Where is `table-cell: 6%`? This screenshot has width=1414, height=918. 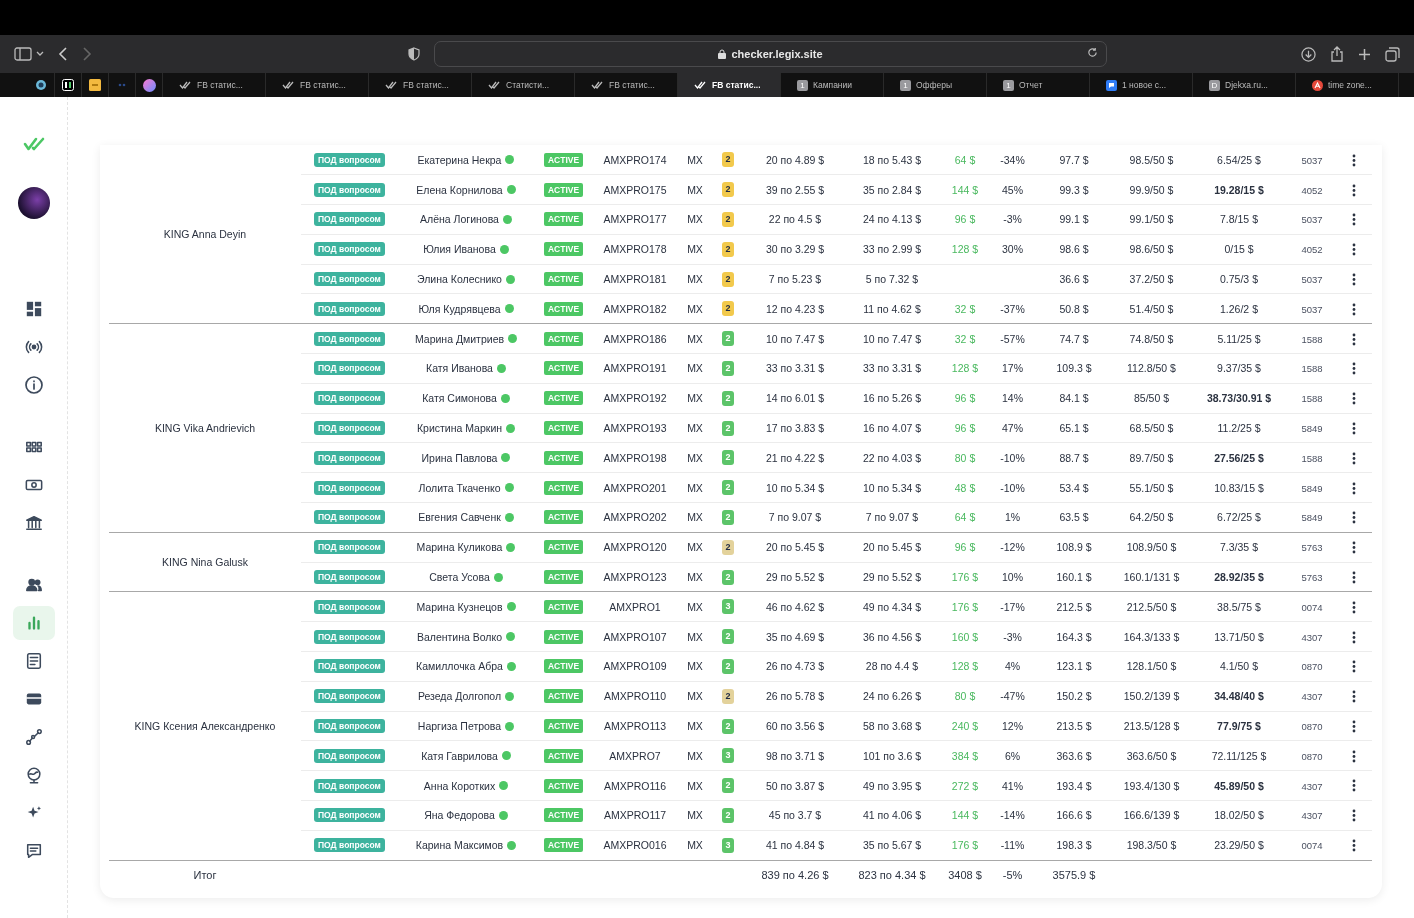 table-cell: 6% is located at coordinates (1012, 755).